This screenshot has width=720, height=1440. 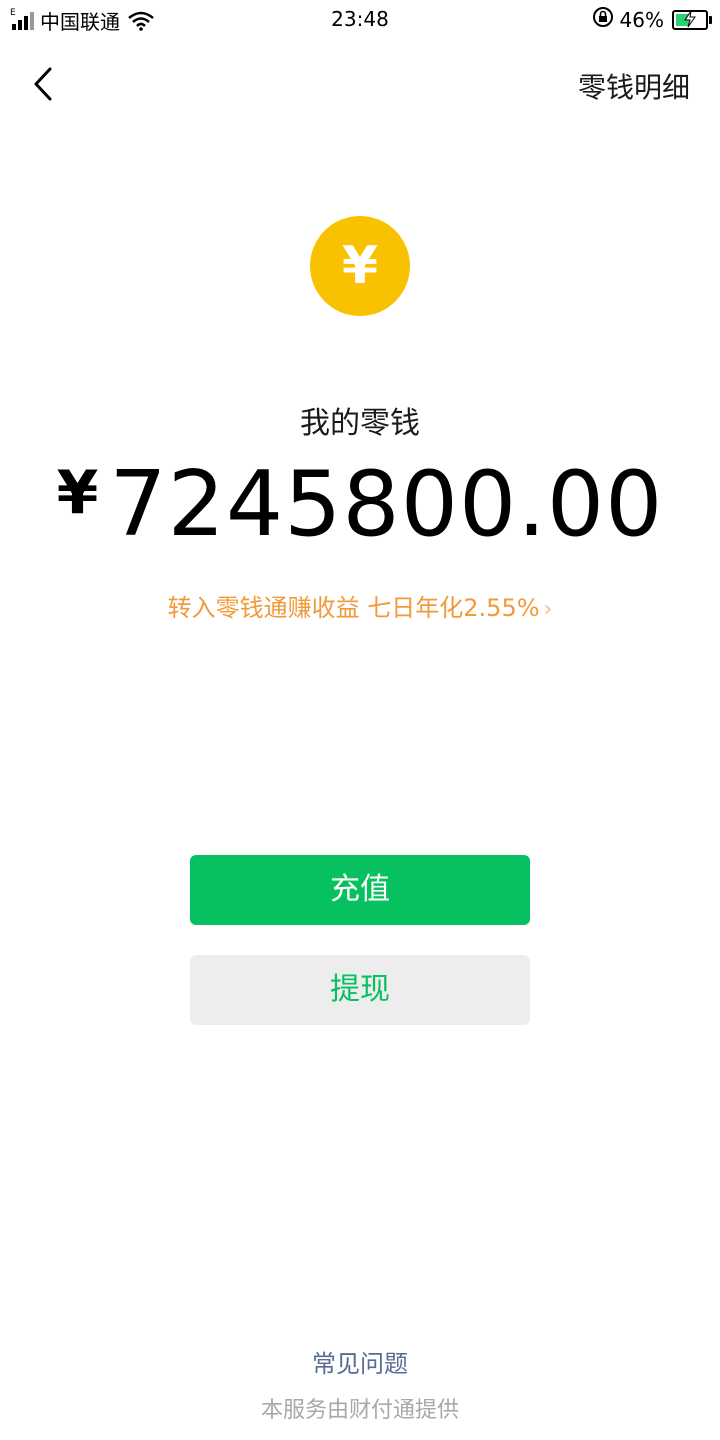 I want to click on change-details-link: 零钱明细, so click(x=634, y=86).